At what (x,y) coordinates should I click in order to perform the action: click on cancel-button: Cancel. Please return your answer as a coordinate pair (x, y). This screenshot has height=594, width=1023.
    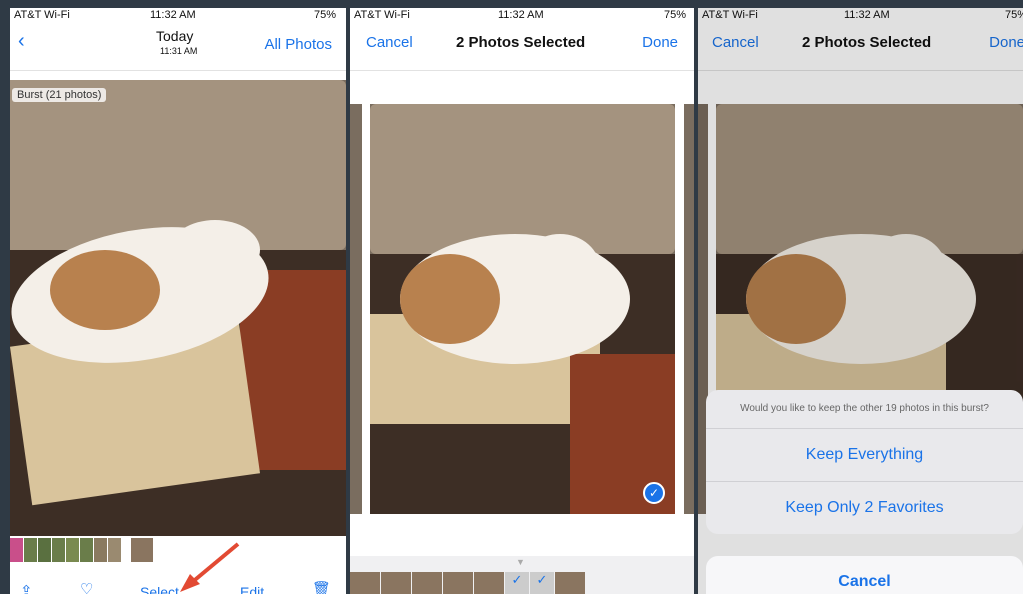
    Looking at the image, I should click on (389, 42).